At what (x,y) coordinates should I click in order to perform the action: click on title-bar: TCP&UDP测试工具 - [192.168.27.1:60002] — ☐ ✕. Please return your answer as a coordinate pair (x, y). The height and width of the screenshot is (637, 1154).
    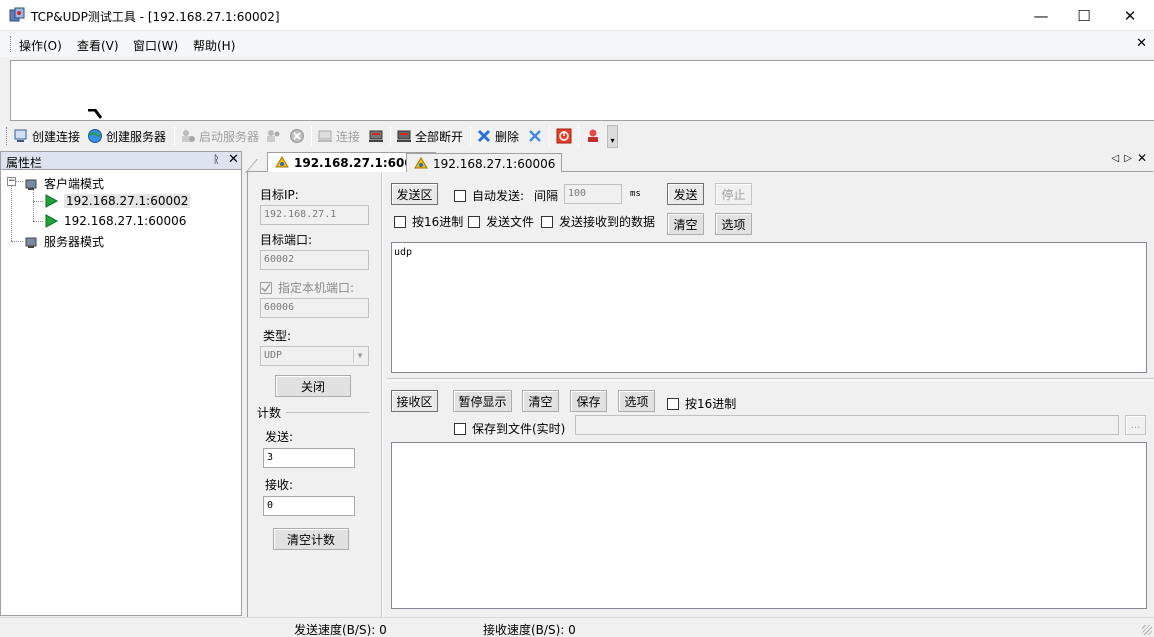
    Looking at the image, I should click on (577, 15).